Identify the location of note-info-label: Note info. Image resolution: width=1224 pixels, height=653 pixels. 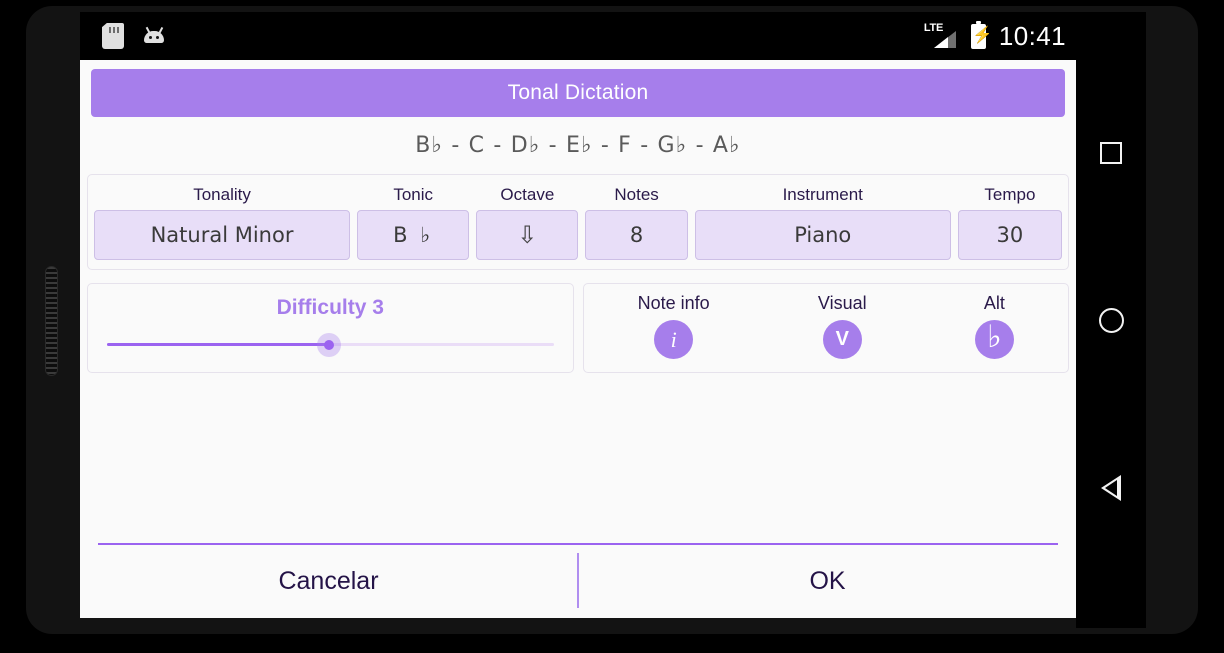
(673, 303).